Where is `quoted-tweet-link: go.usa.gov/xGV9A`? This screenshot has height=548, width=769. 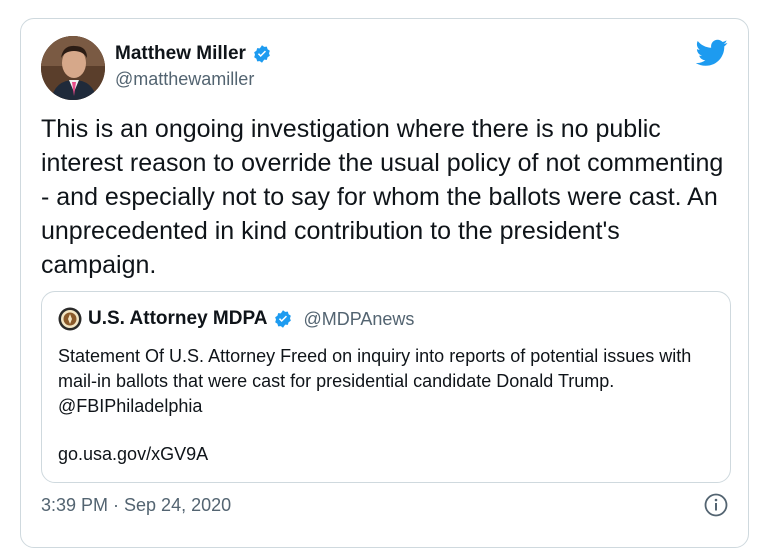 quoted-tweet-link: go.usa.gov/xGV9A is located at coordinates (133, 454).